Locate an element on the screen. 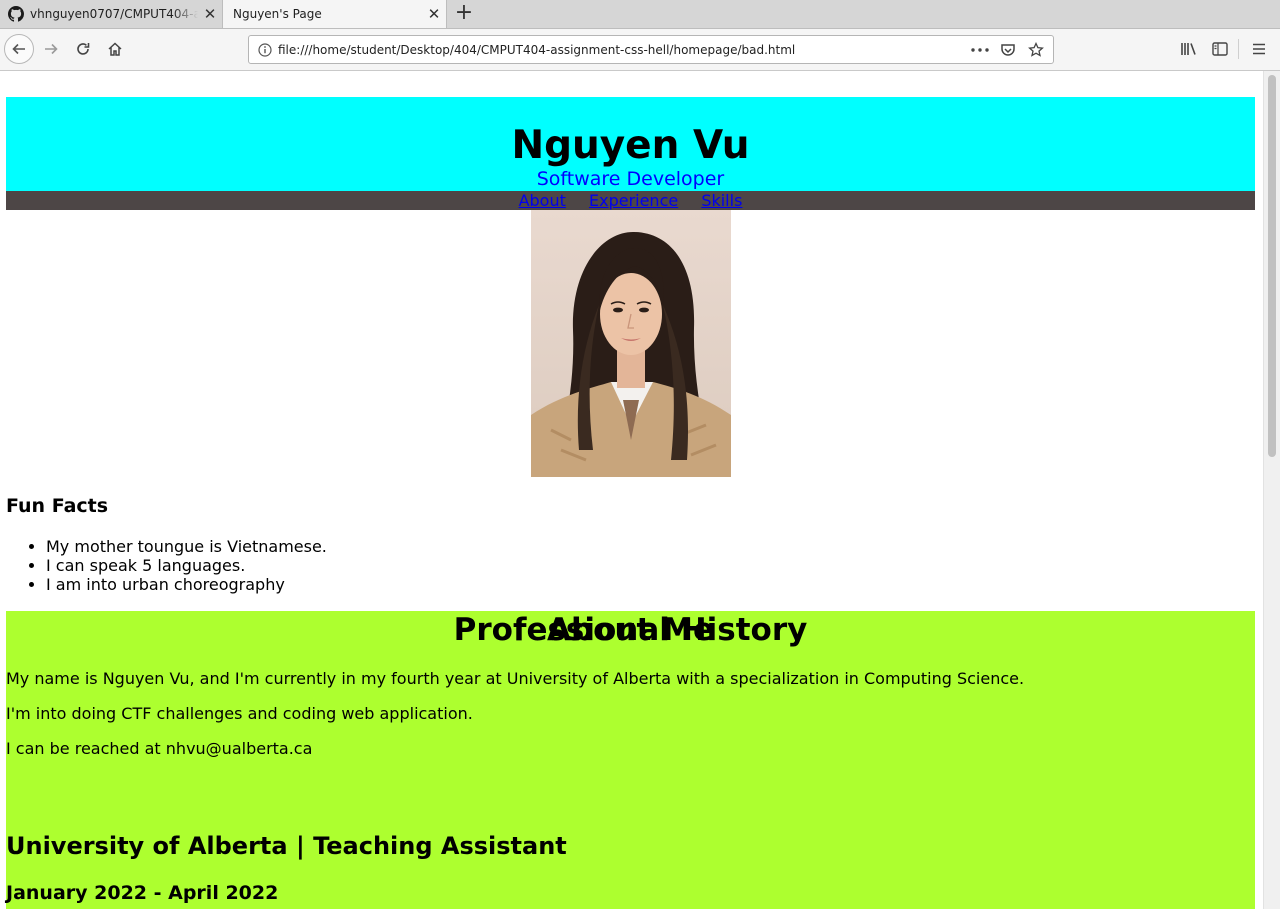  forward-arrow-icon is located at coordinates (51, 49).